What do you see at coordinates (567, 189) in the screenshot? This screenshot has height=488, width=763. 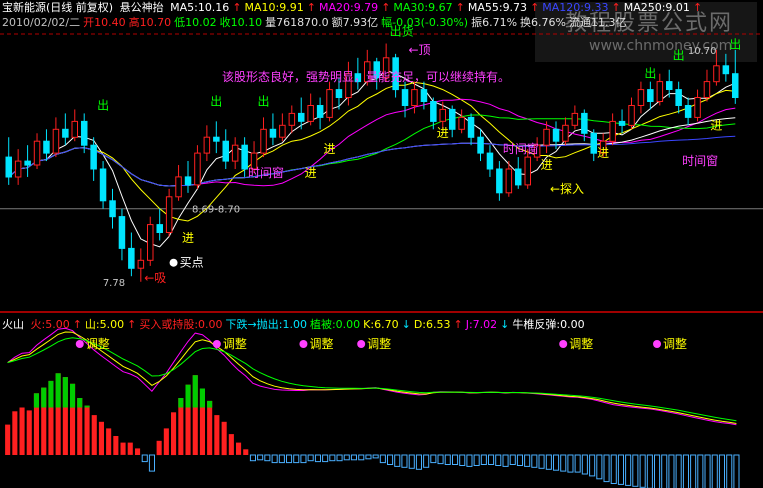 I see `signal-label: ←探入` at bounding box center [567, 189].